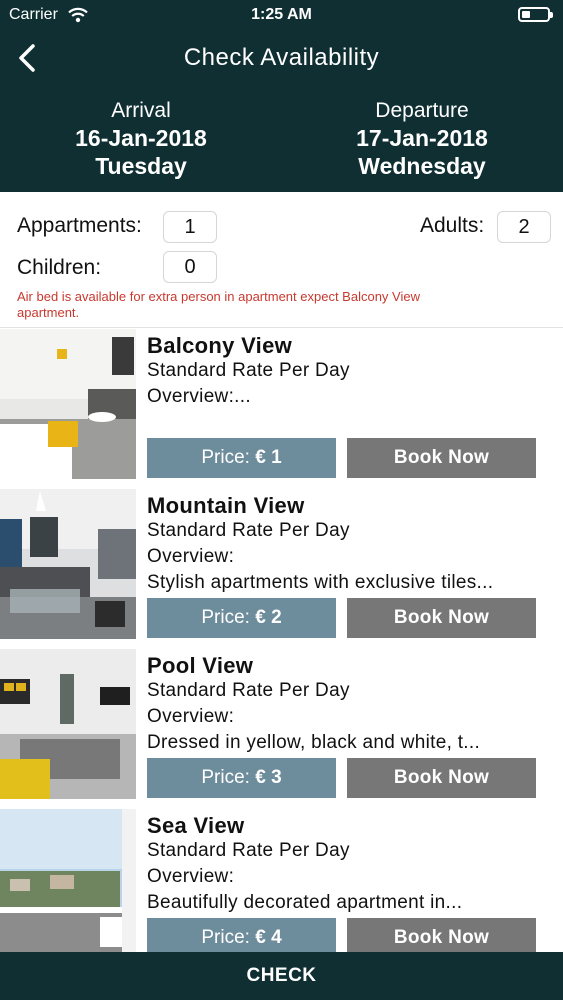 The height and width of the screenshot is (1000, 563). I want to click on apartments-field: 1, so click(190, 227).